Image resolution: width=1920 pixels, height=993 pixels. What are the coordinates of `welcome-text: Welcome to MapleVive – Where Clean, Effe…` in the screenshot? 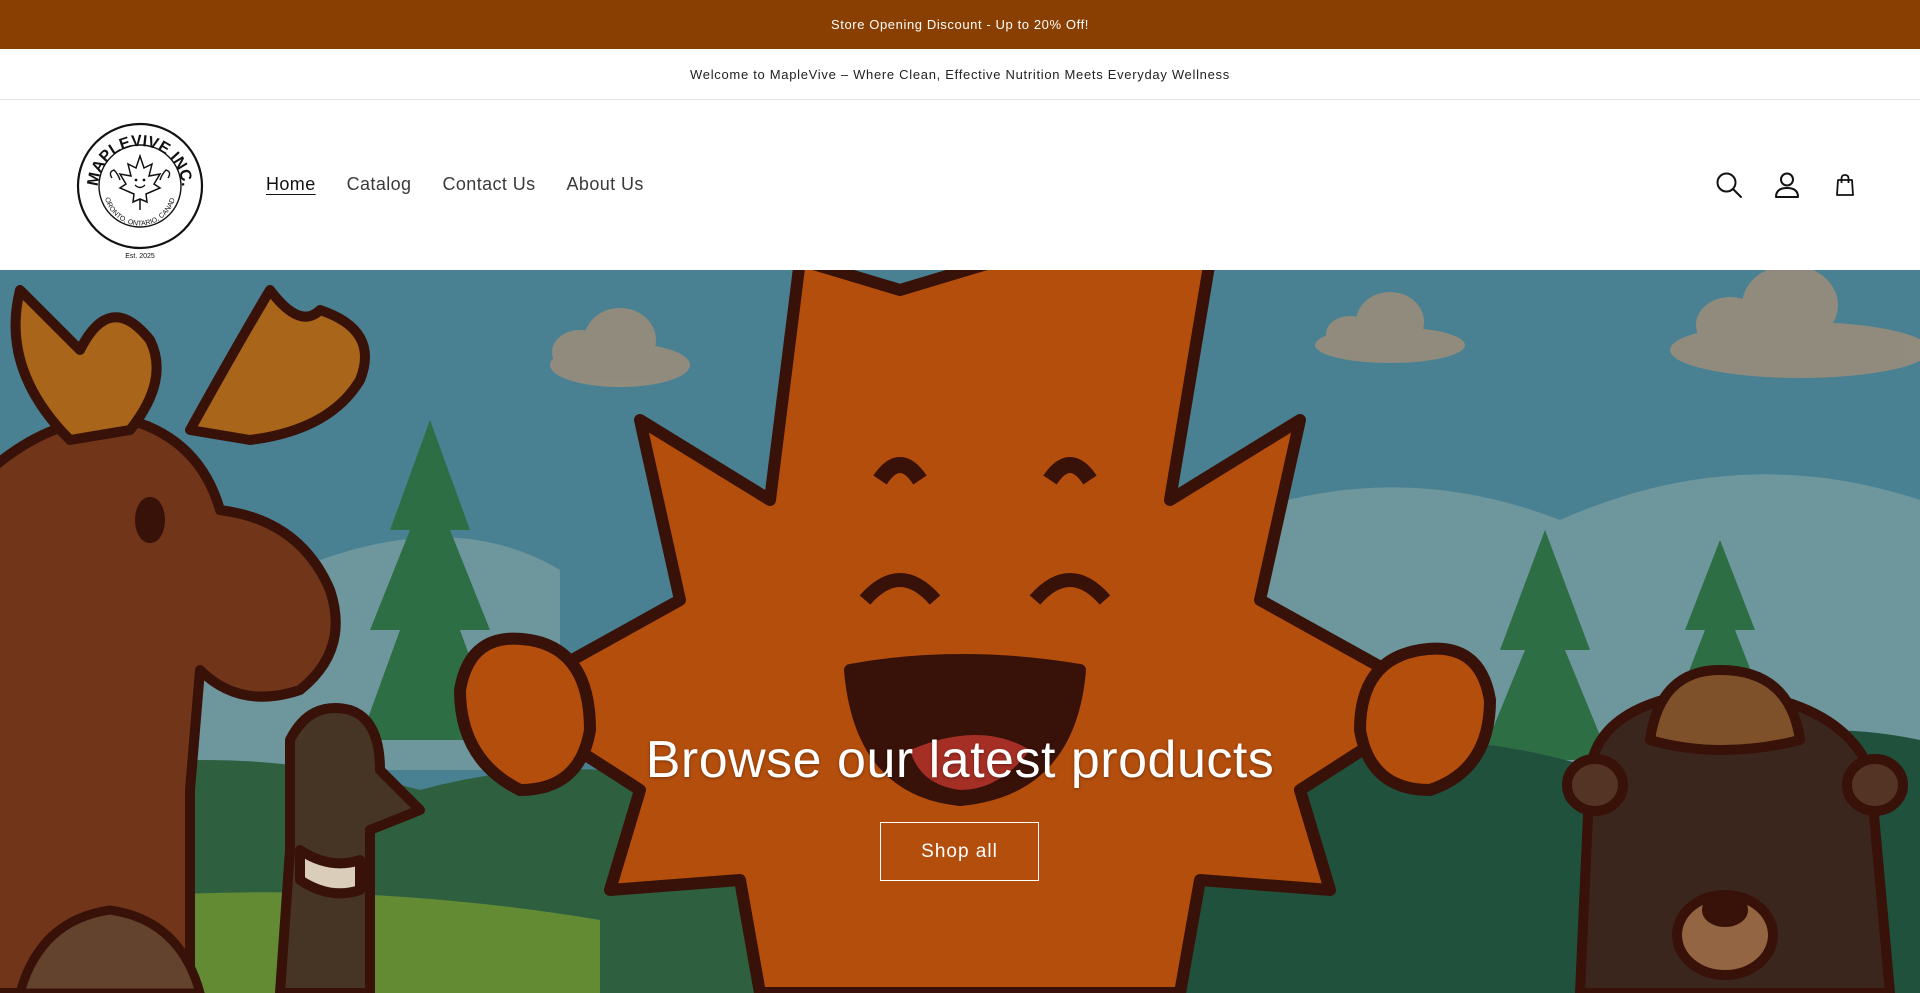 It's located at (960, 74).